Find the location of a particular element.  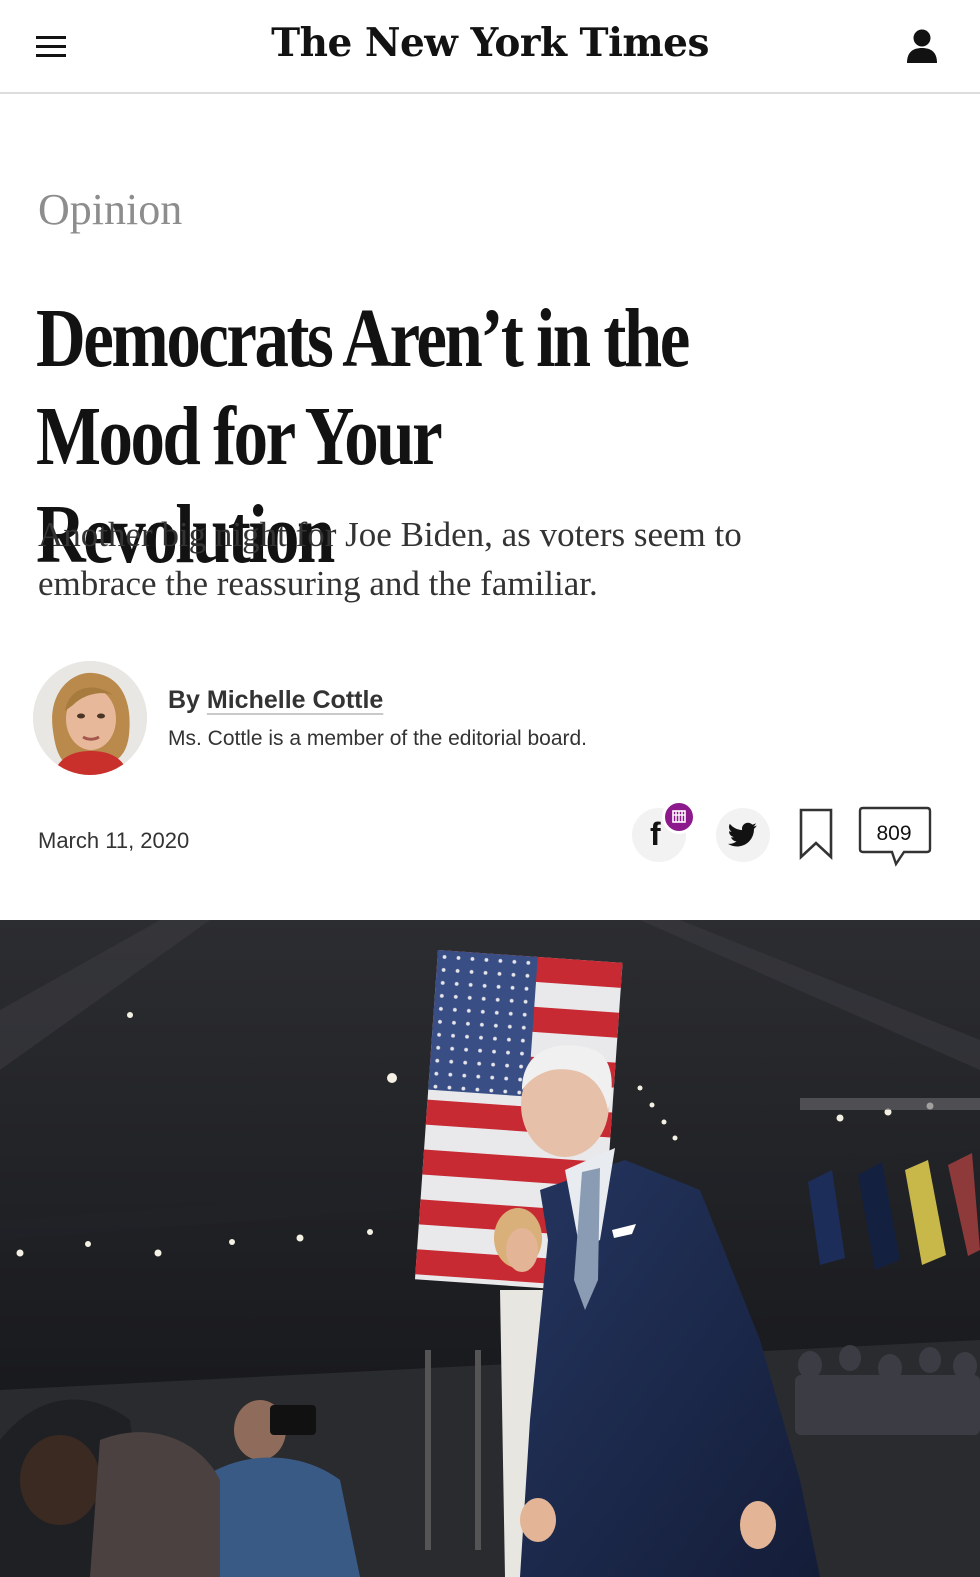

hamburger-menu-icon is located at coordinates (51, 47).